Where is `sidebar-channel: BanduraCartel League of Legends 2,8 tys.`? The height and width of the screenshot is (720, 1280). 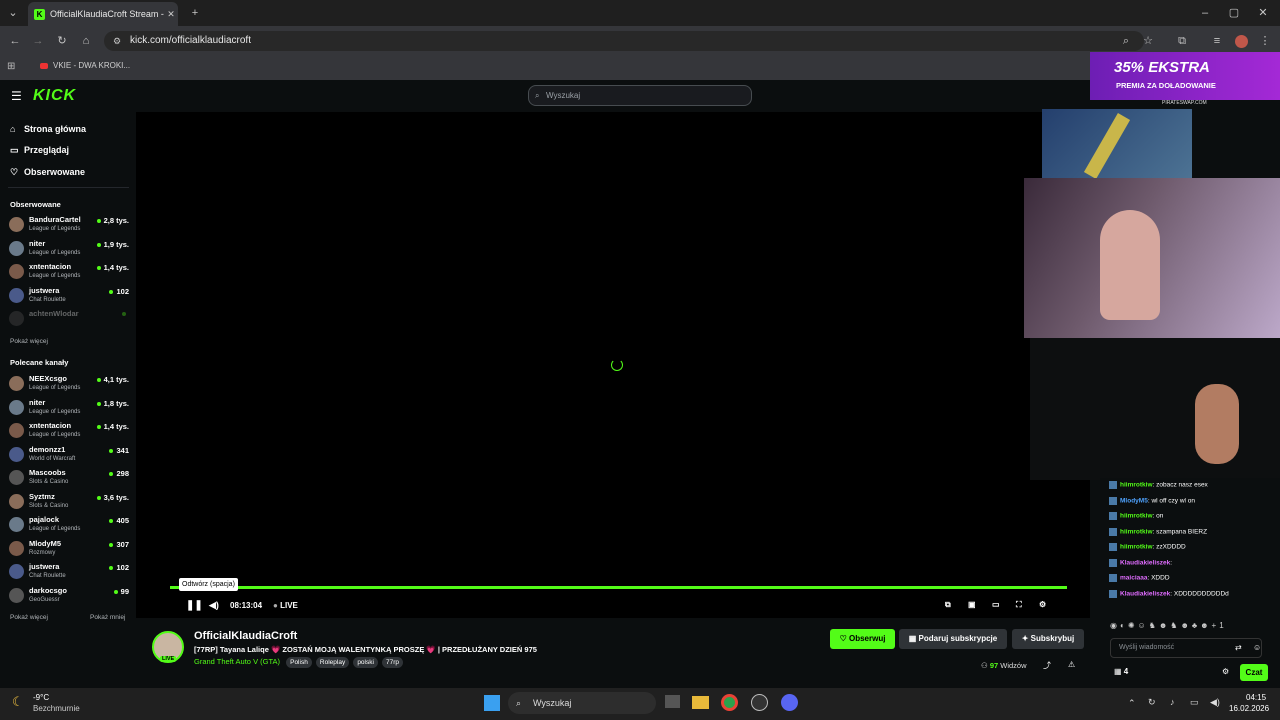
sidebar-channel: BanduraCartel League of Legends 2,8 tys. is located at coordinates (69, 226).